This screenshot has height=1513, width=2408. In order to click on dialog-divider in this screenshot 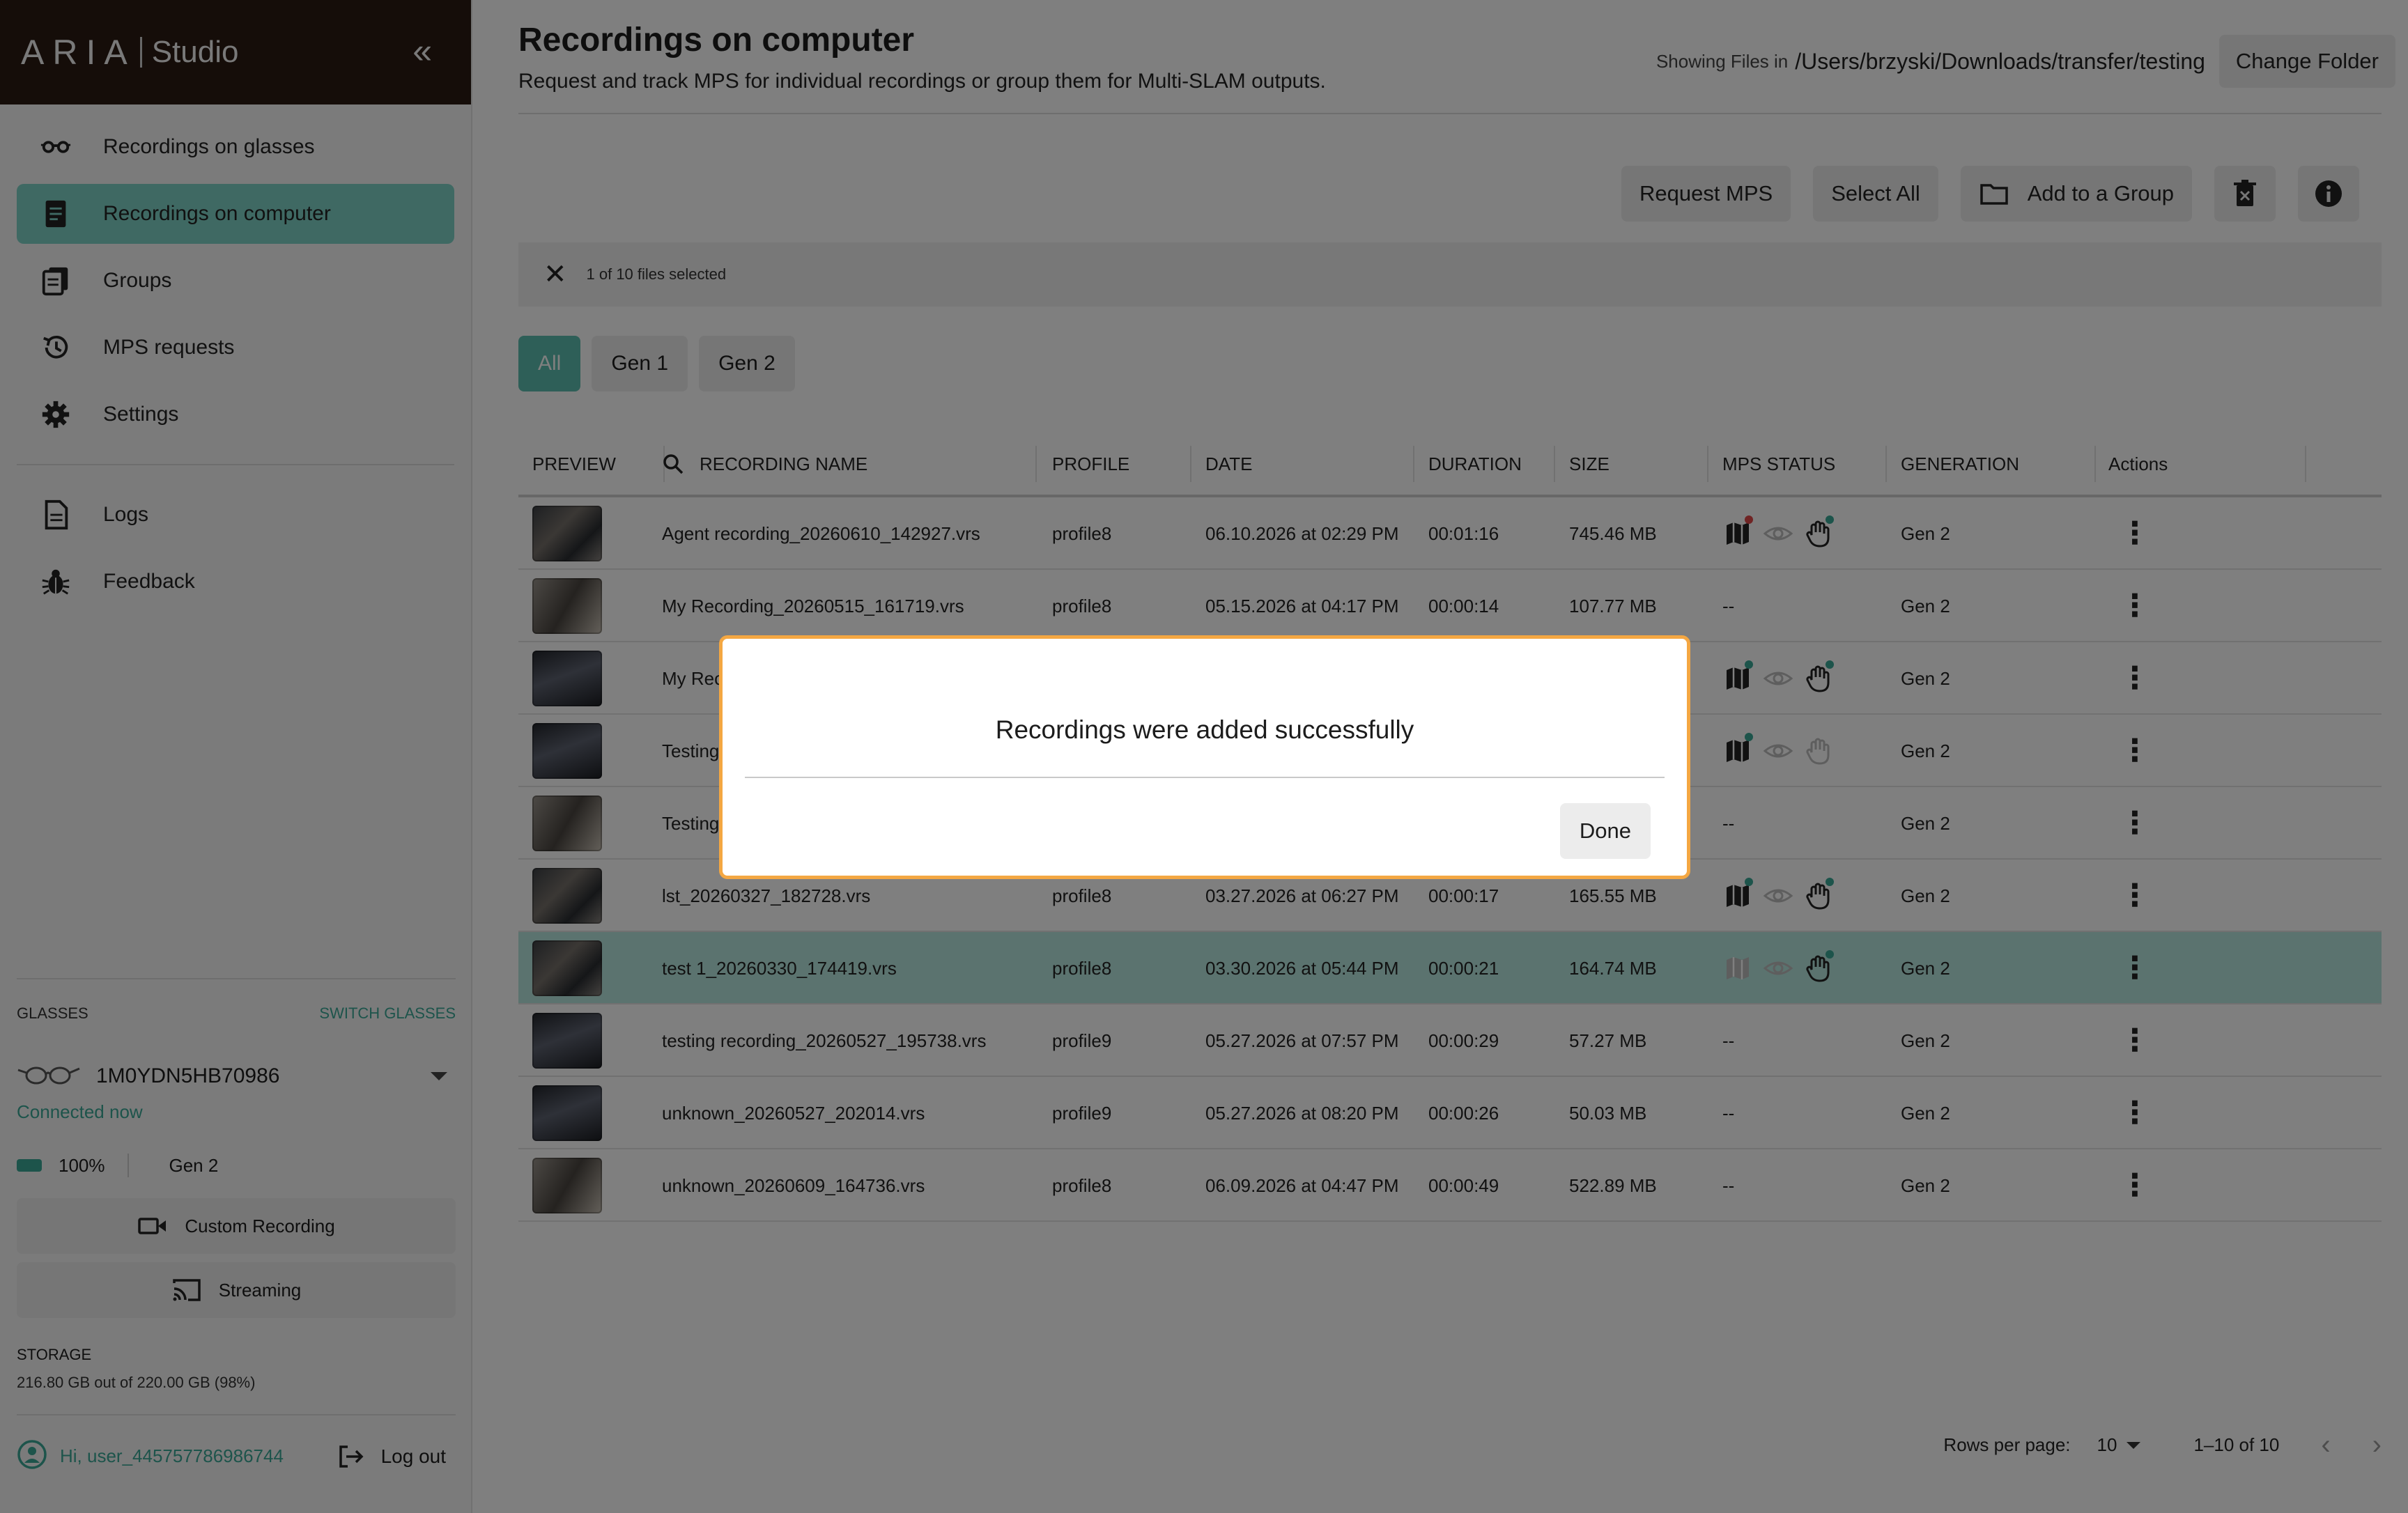, I will do `click(1205, 778)`.